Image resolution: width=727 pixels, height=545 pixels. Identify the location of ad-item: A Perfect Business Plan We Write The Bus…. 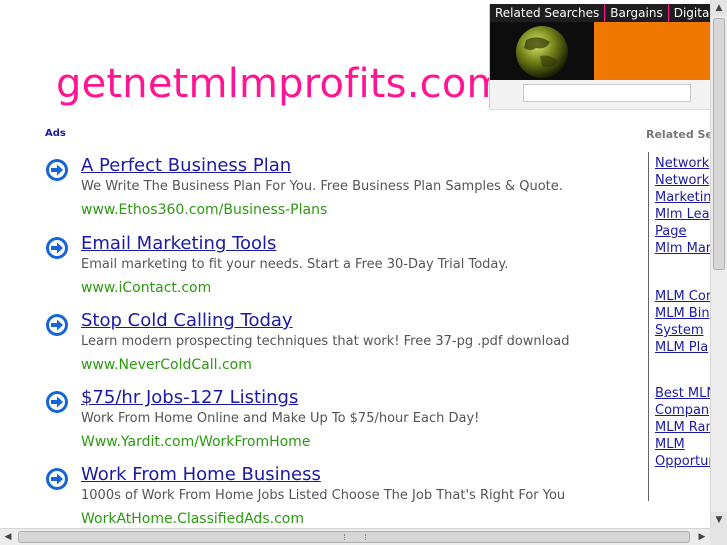
(325, 187).